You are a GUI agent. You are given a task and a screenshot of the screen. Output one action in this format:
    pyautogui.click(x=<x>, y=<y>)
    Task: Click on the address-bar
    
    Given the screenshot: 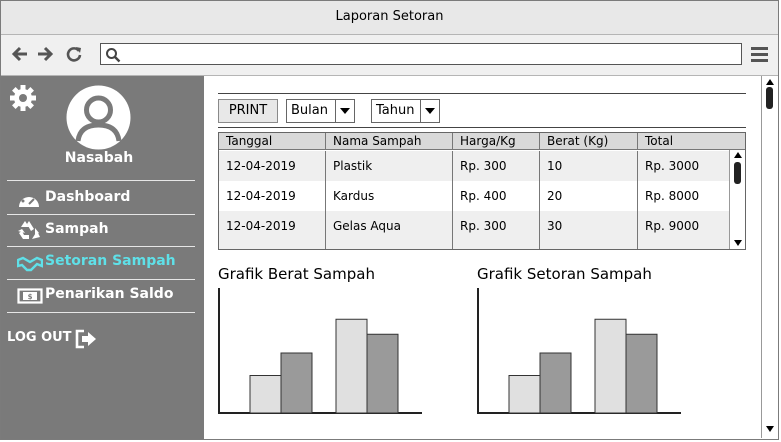 What is the action you would take?
    pyautogui.click(x=421, y=54)
    